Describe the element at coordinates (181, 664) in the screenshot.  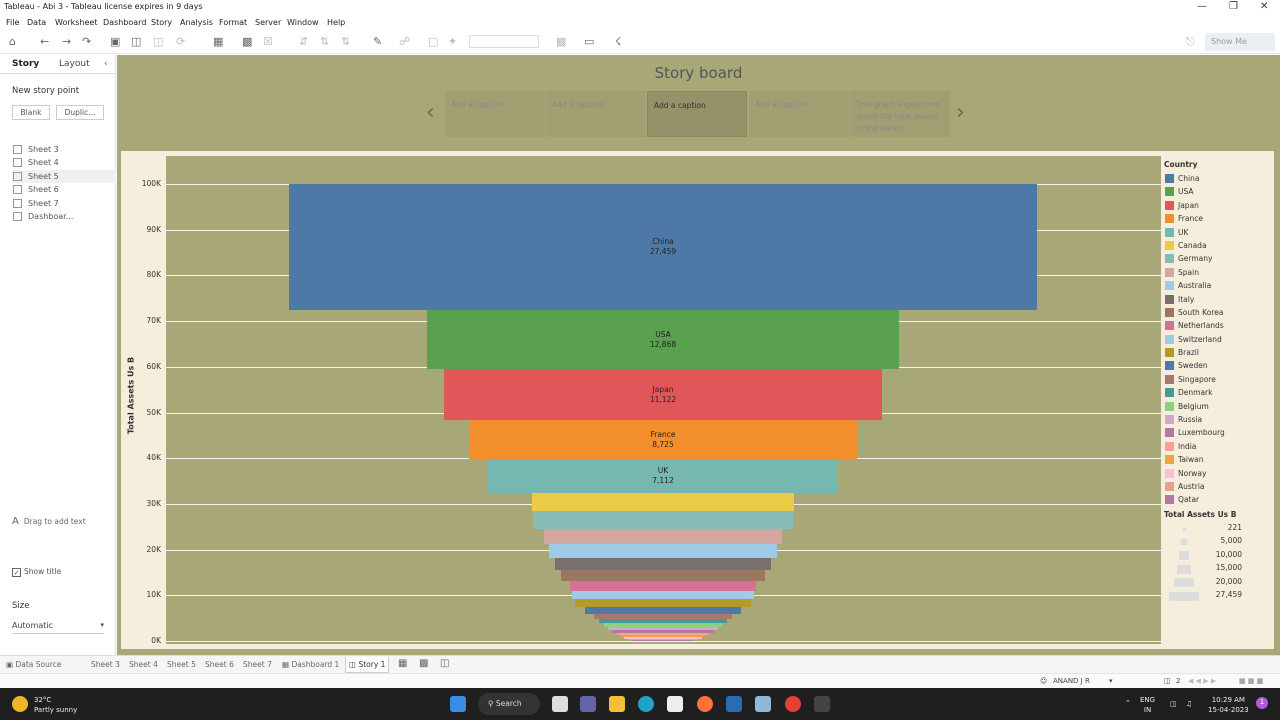
I see `tab-sheet-5: Sheet 5` at that location.